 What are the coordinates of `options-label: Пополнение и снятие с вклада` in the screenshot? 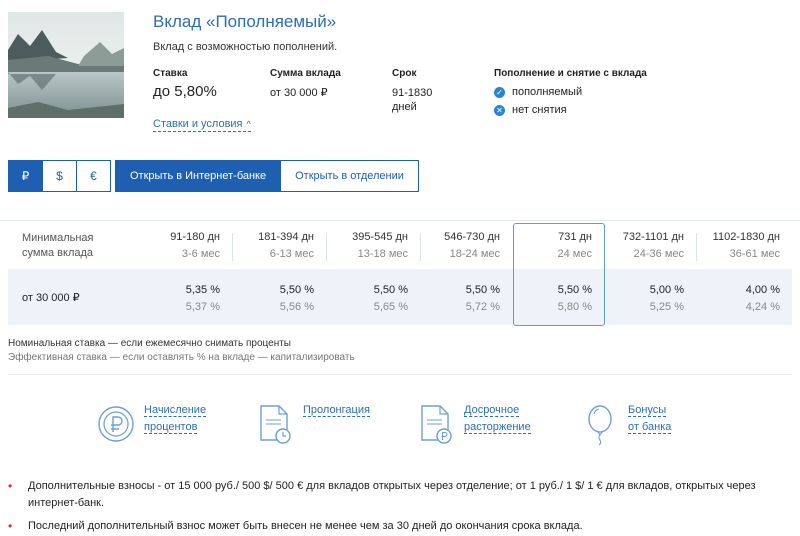 It's located at (570, 73).